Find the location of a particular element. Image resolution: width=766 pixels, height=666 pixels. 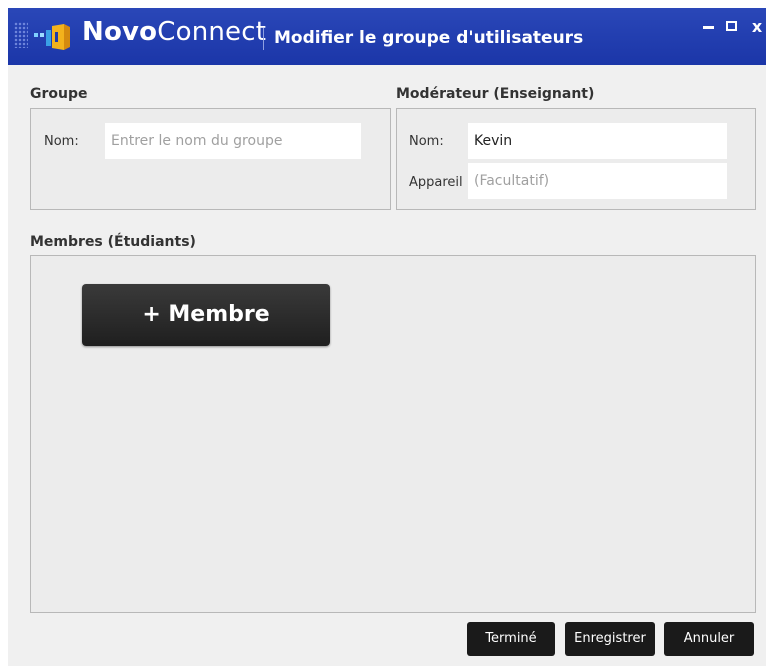

window-title: Modifier le groupe d'utilisateurs is located at coordinates (429, 38).